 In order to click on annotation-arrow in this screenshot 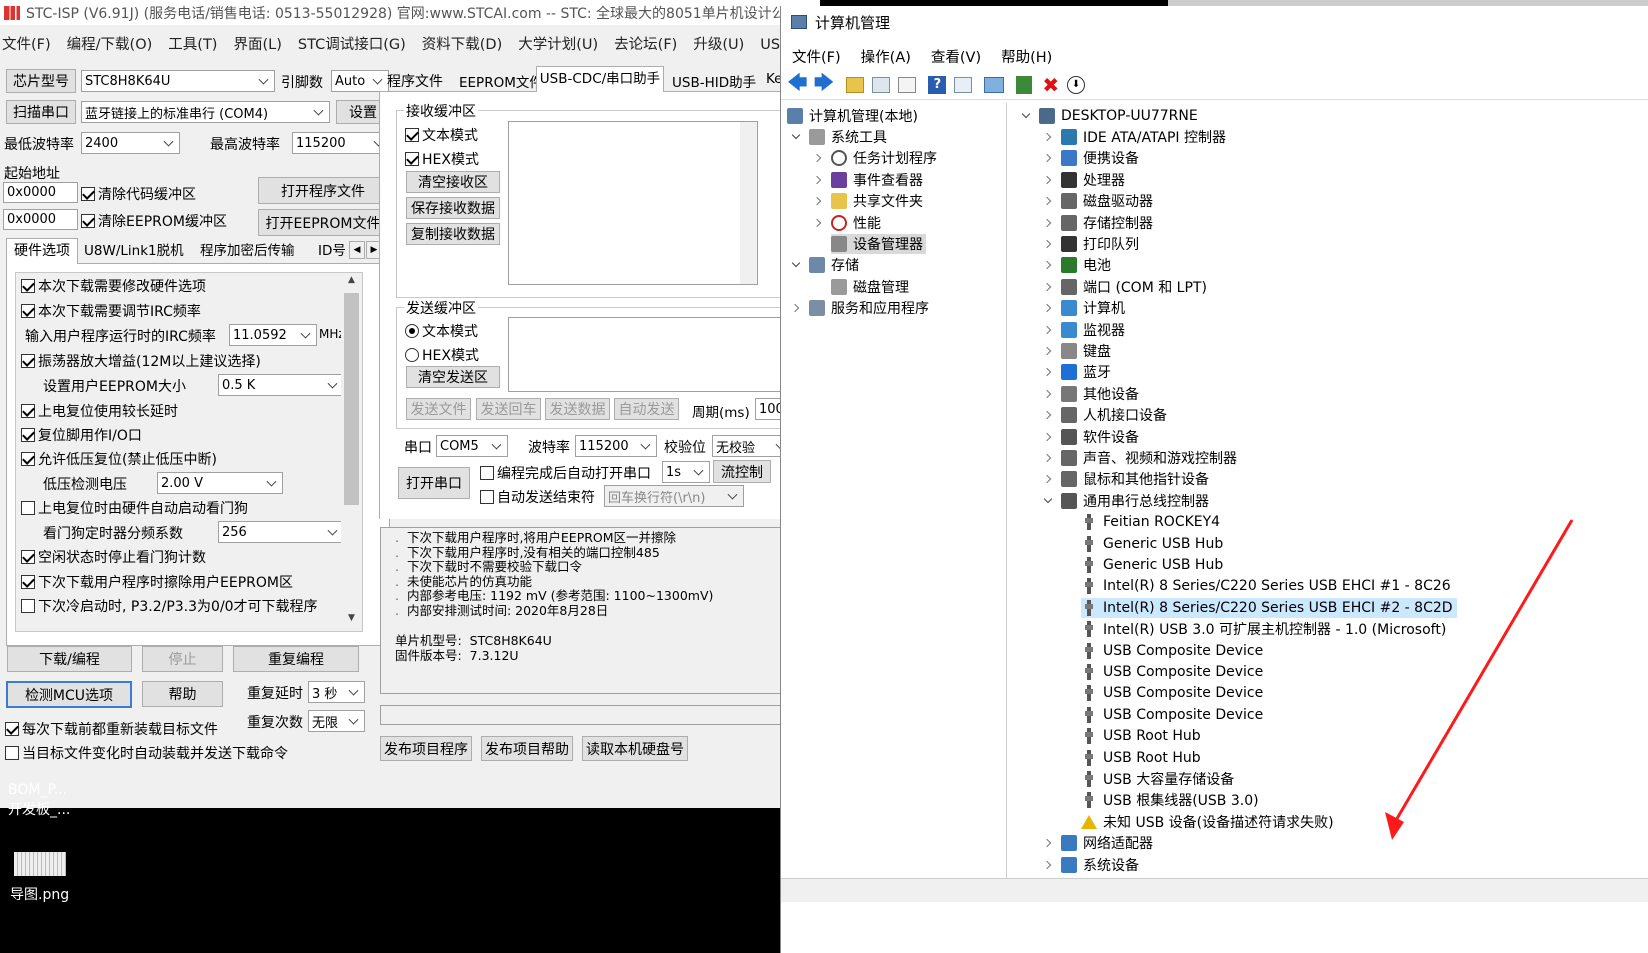, I will do `click(1479, 679)`.